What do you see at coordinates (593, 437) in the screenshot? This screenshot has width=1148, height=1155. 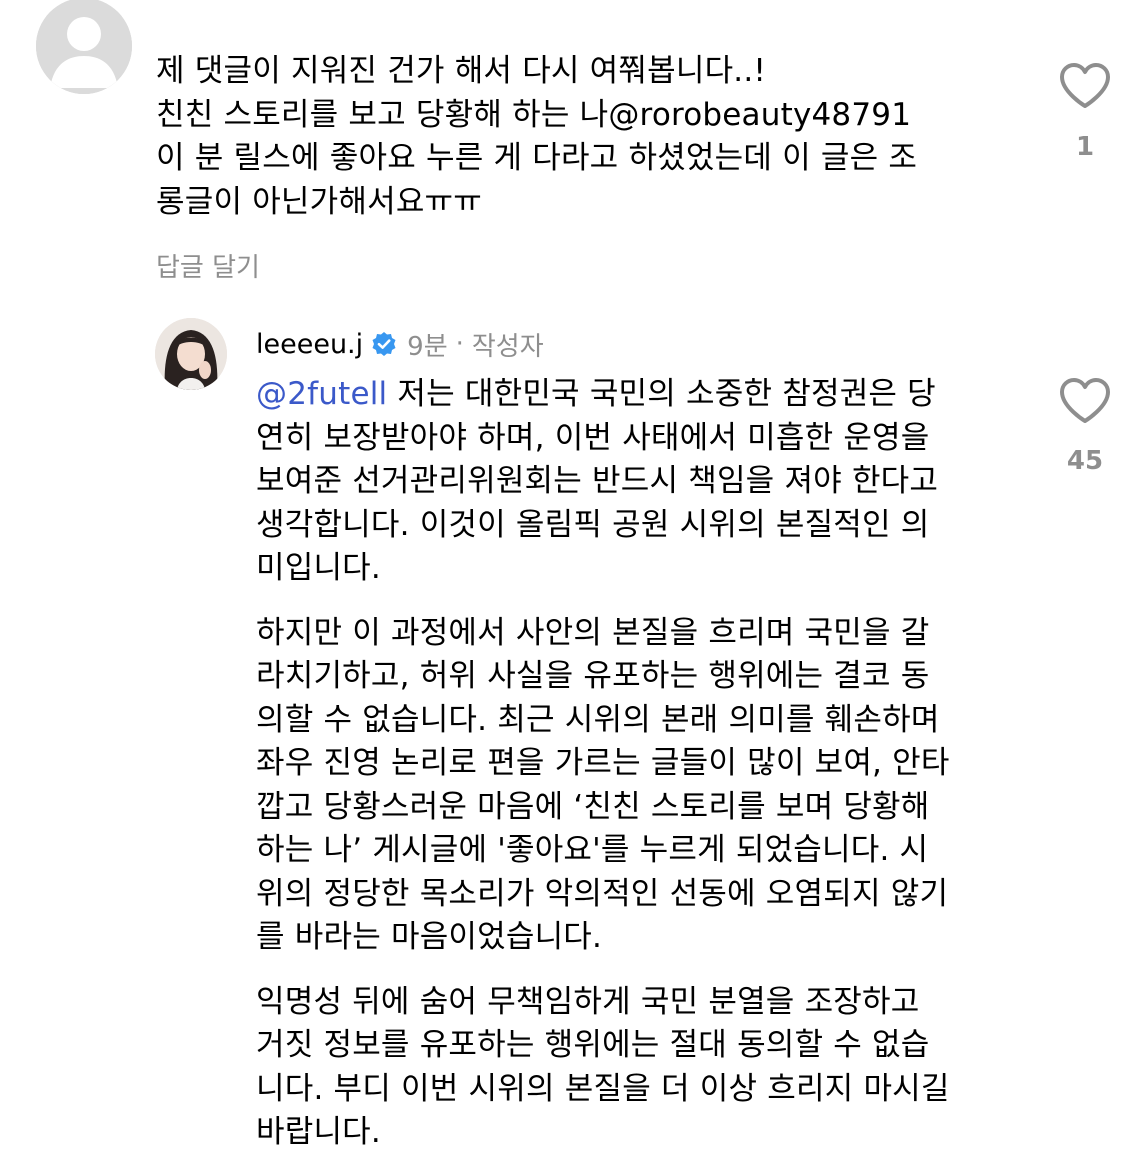 I see `reply-line: 연히 보장받아야 하며, 이번 사태에서 미흡한 운영을` at bounding box center [593, 437].